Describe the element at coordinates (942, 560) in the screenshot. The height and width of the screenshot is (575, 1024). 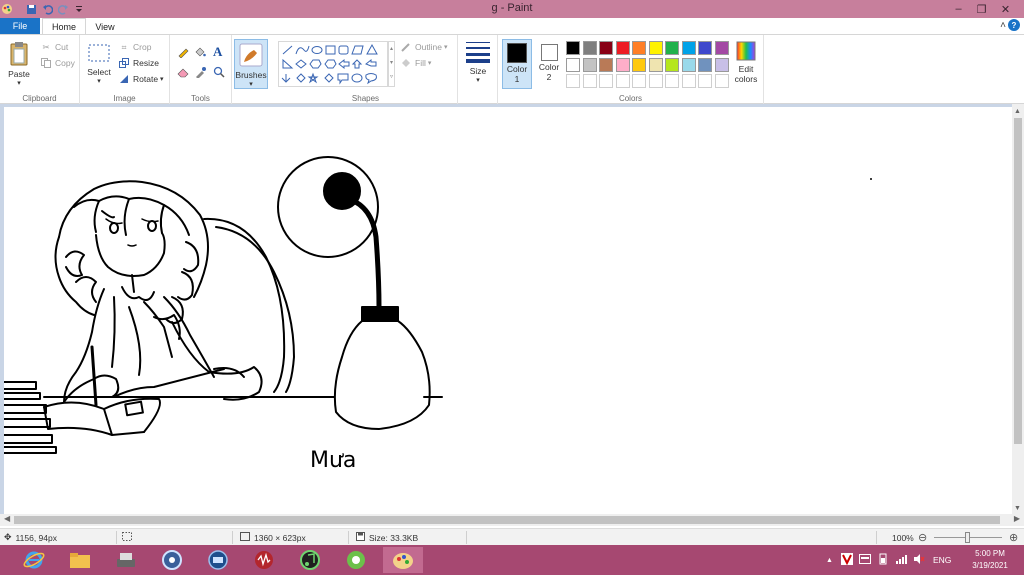
I see `language-indicator: ENG` at that location.